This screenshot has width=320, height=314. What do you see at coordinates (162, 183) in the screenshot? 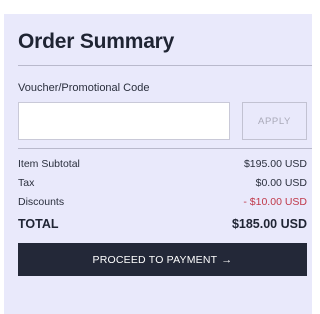
I see `tax-row: Tax $0.00 USD` at bounding box center [162, 183].